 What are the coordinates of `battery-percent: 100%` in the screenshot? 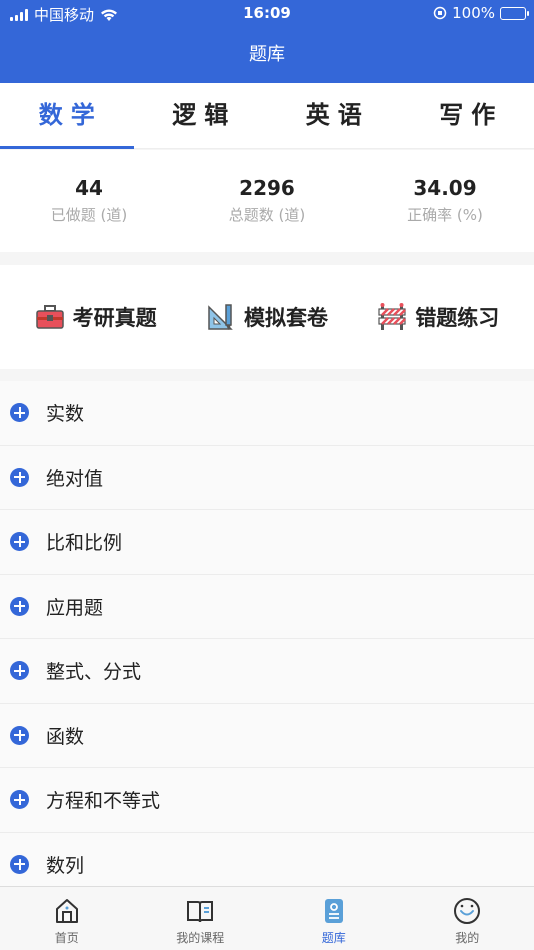 It's located at (473, 13).